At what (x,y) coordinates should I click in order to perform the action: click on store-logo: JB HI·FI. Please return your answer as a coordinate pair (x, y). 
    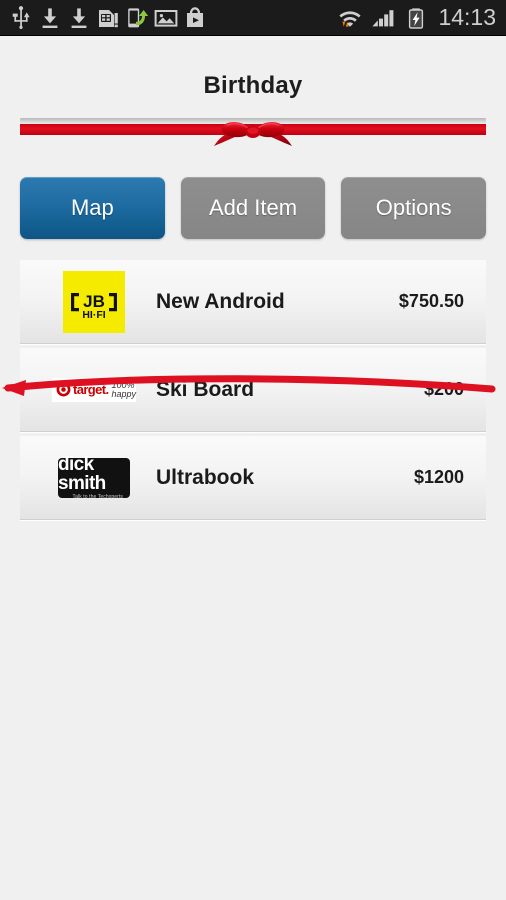
    Looking at the image, I should click on (94, 301).